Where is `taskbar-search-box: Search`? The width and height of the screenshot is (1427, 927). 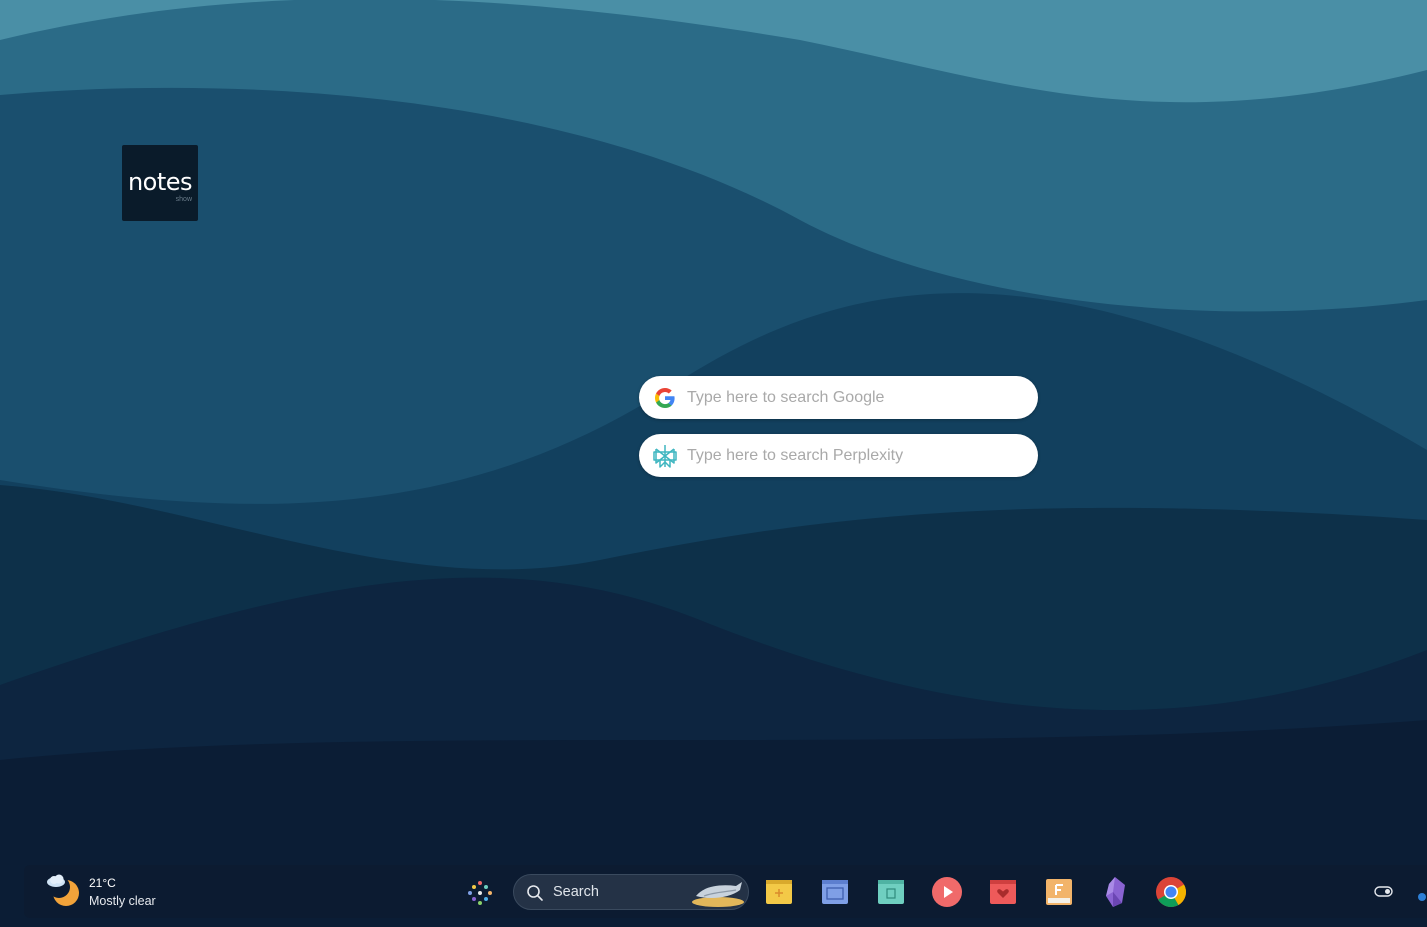
taskbar-search-box: Search is located at coordinates (631, 892).